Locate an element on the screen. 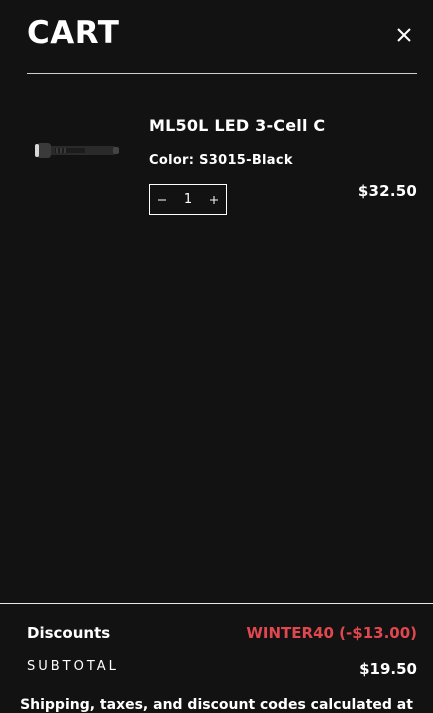  minus-icon is located at coordinates (162, 199).